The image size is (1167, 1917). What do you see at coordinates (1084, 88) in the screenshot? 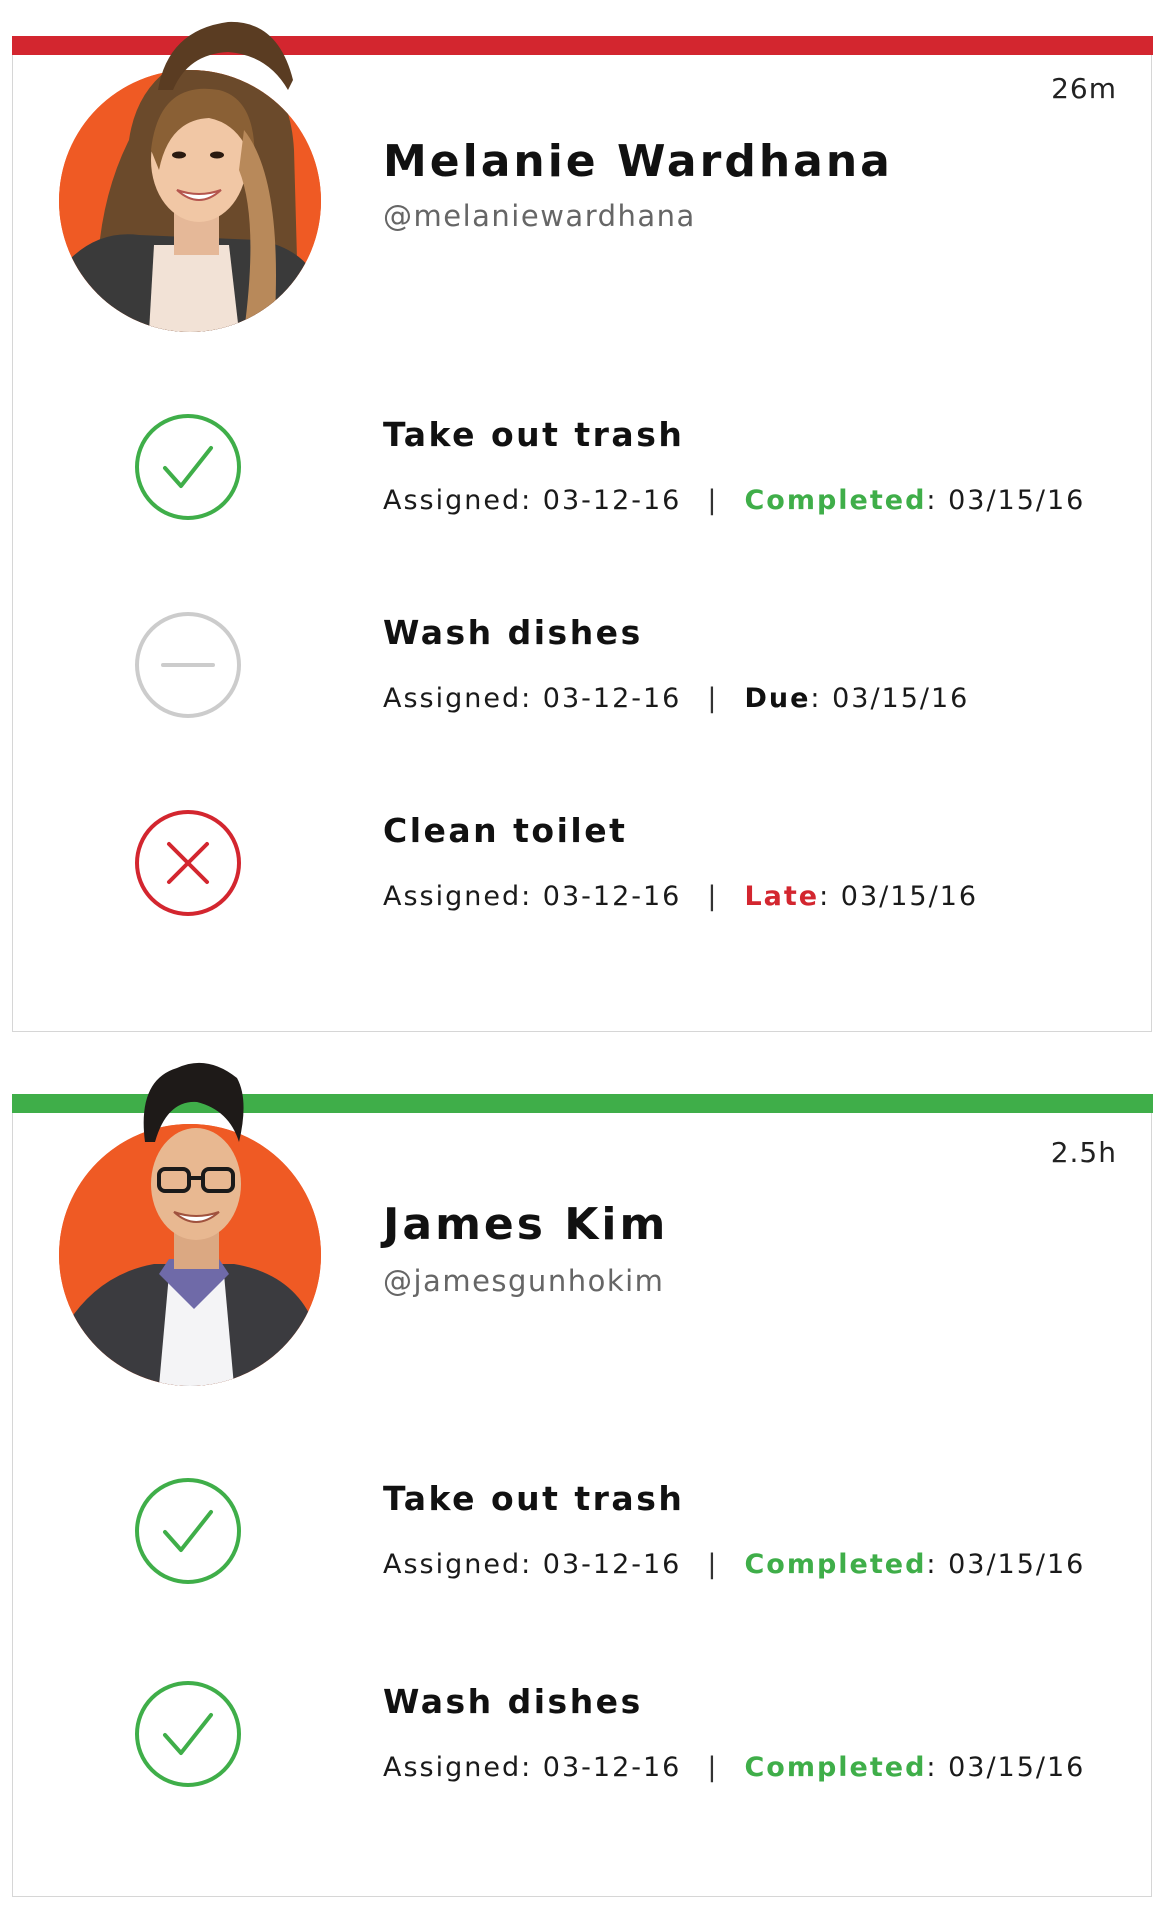
I see `timestamp: 26m` at bounding box center [1084, 88].